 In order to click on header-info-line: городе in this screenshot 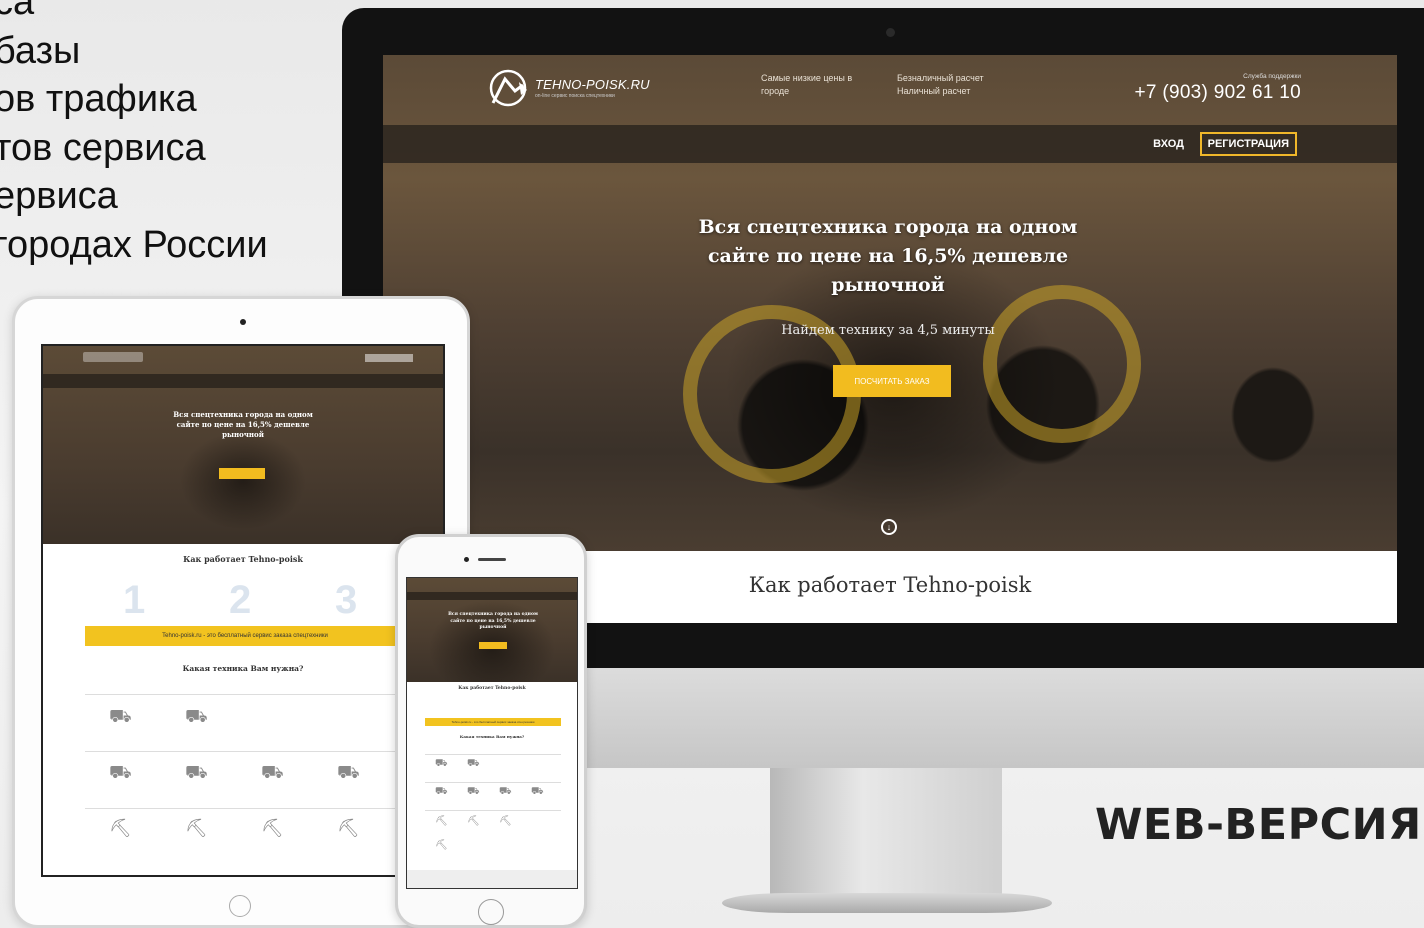, I will do `click(775, 91)`.